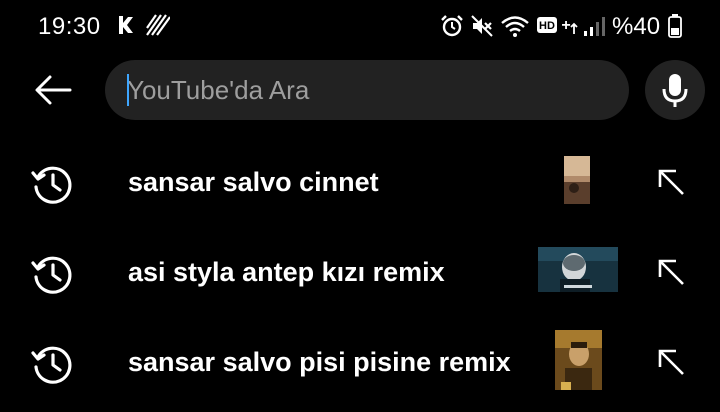  What do you see at coordinates (319, 362) in the screenshot?
I see `suggestion-text: sansar salvo pisi pisine remix` at bounding box center [319, 362].